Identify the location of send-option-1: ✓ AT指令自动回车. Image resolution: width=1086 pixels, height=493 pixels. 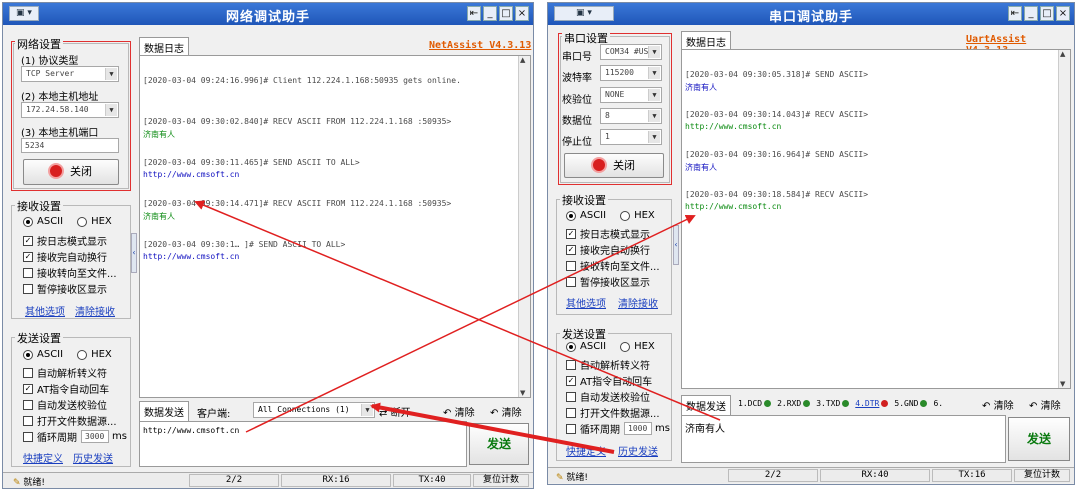
(609, 380).